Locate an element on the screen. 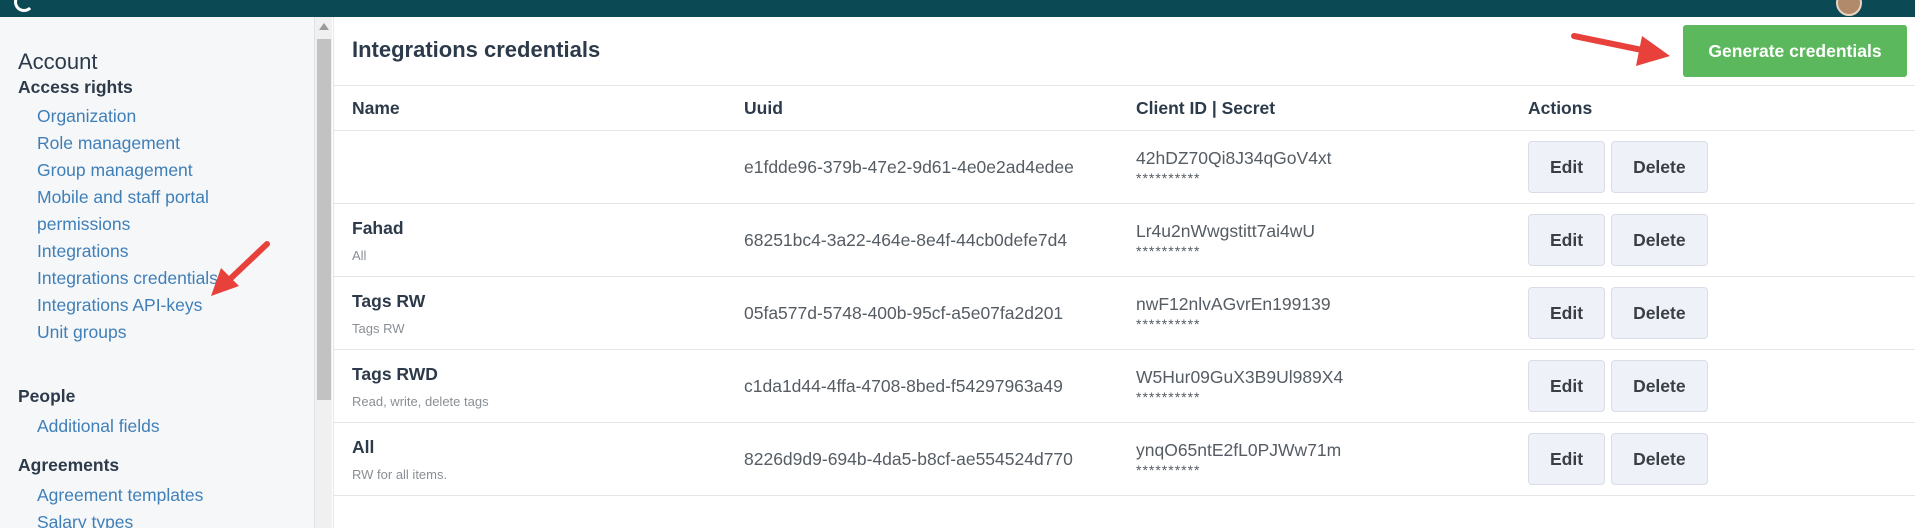 This screenshot has width=1915, height=528. client-cell: 42hDZ70Qi8J34qGoV4xt ********** is located at coordinates (1314, 167).